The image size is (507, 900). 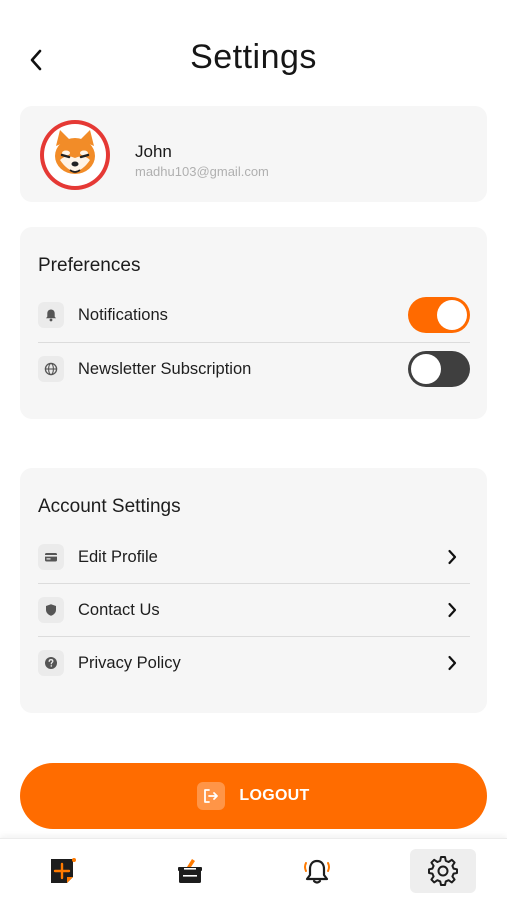 What do you see at coordinates (254, 557) in the screenshot?
I see `edit-profile-row: Edit Profile` at bounding box center [254, 557].